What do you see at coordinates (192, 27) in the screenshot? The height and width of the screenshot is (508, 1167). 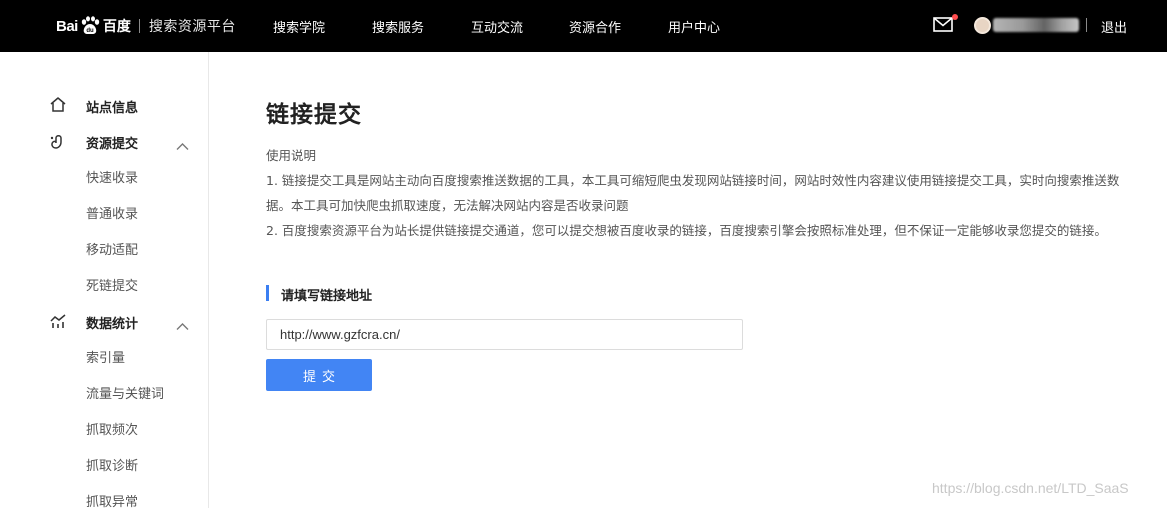 I see `platform-name: 搜索资源平台` at bounding box center [192, 27].